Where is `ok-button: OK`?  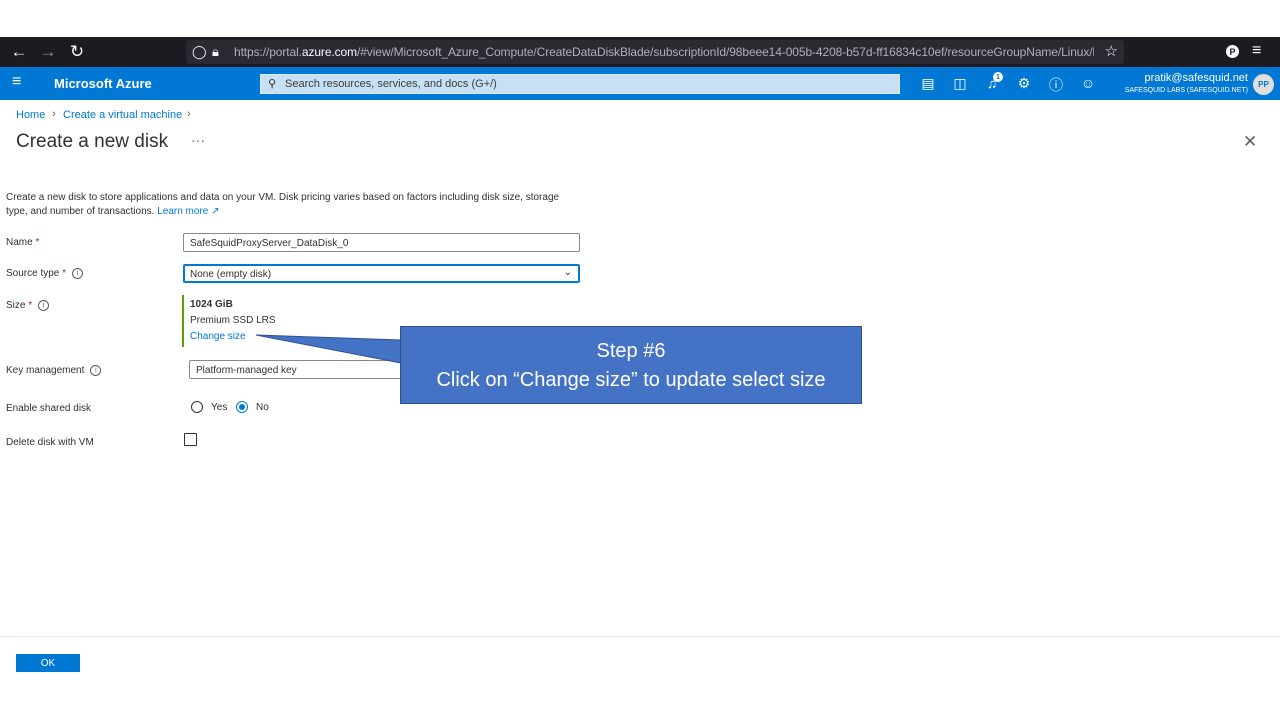 ok-button: OK is located at coordinates (48, 663).